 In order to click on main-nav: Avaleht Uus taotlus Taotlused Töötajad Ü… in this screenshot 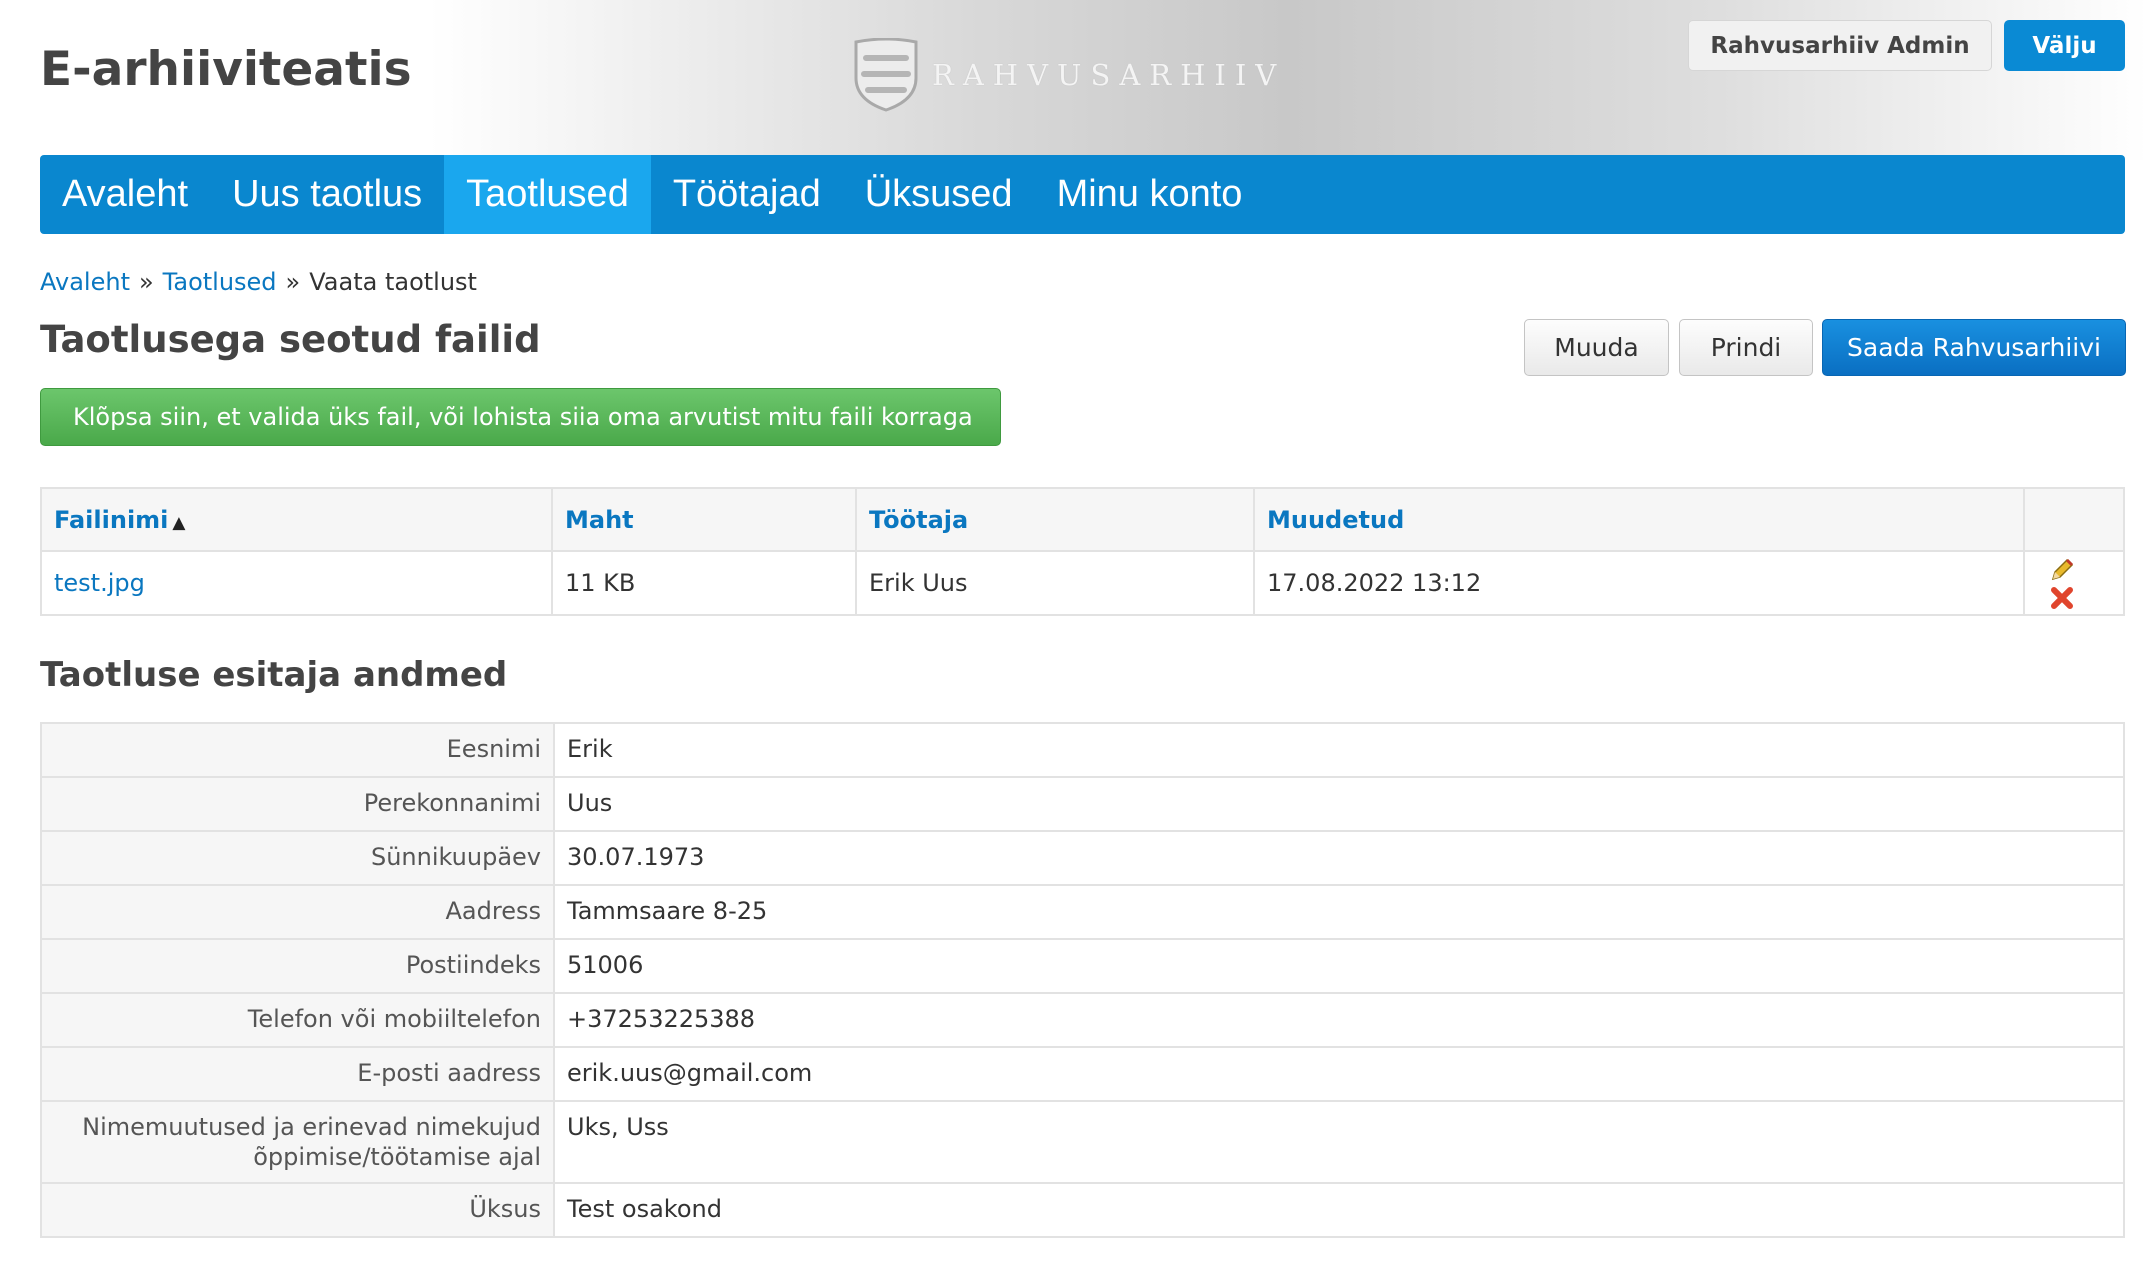, I will do `click(1082, 194)`.